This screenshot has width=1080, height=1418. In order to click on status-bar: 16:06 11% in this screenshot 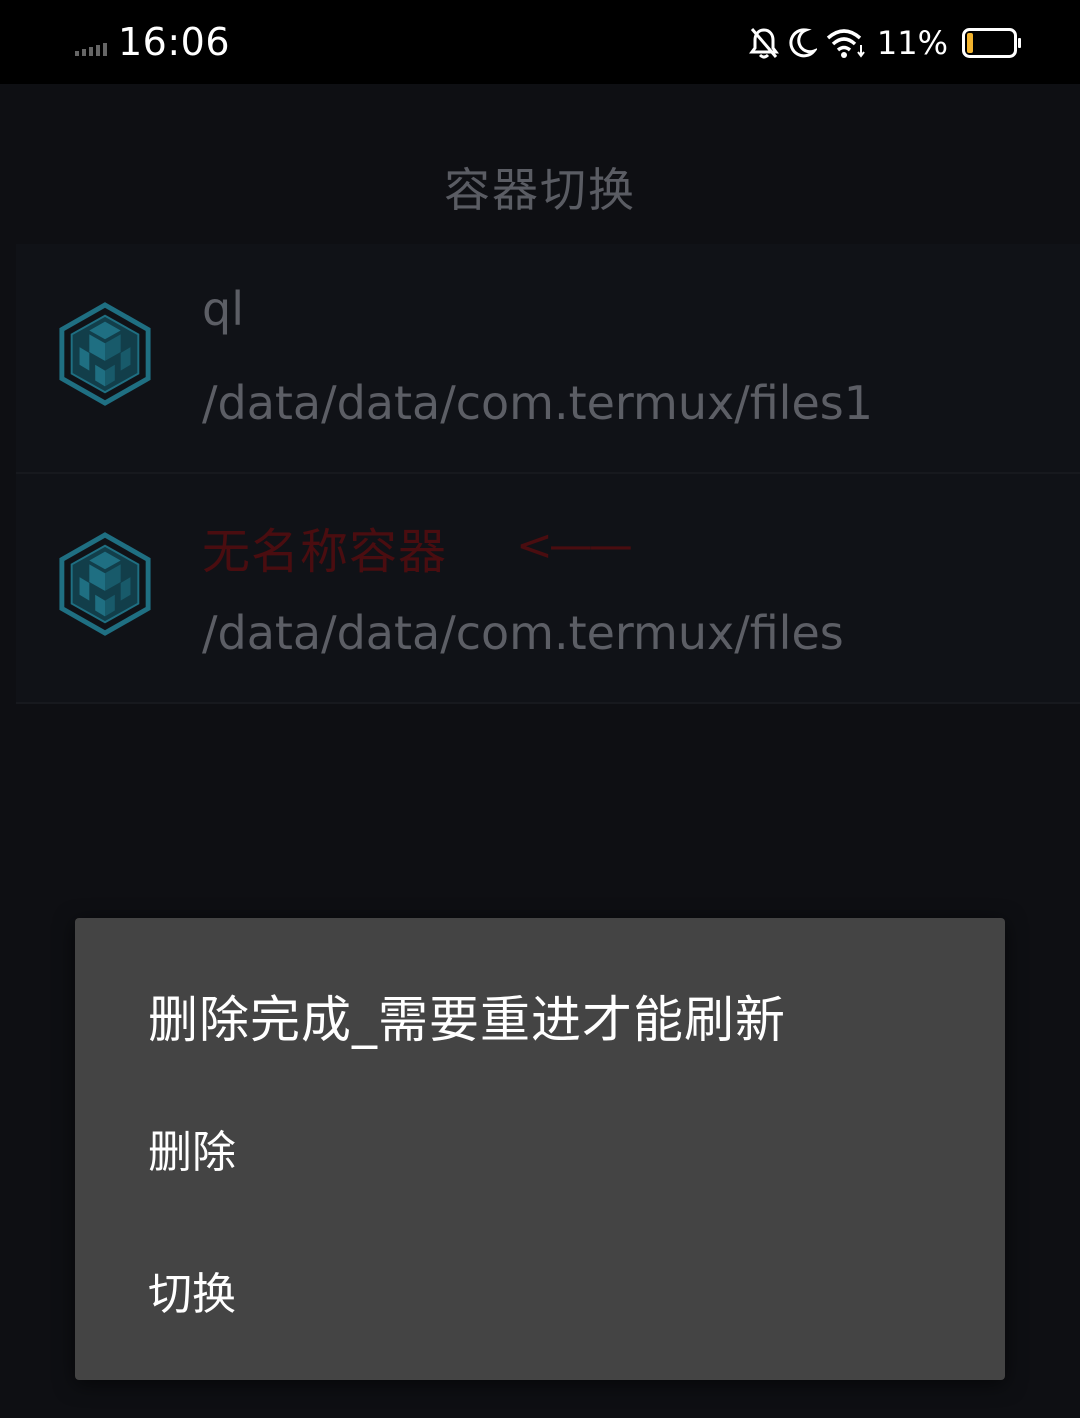, I will do `click(540, 42)`.